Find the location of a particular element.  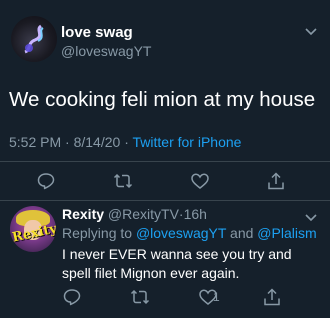

tweet-text: We cooking feli mion at my house is located at coordinates (162, 99).